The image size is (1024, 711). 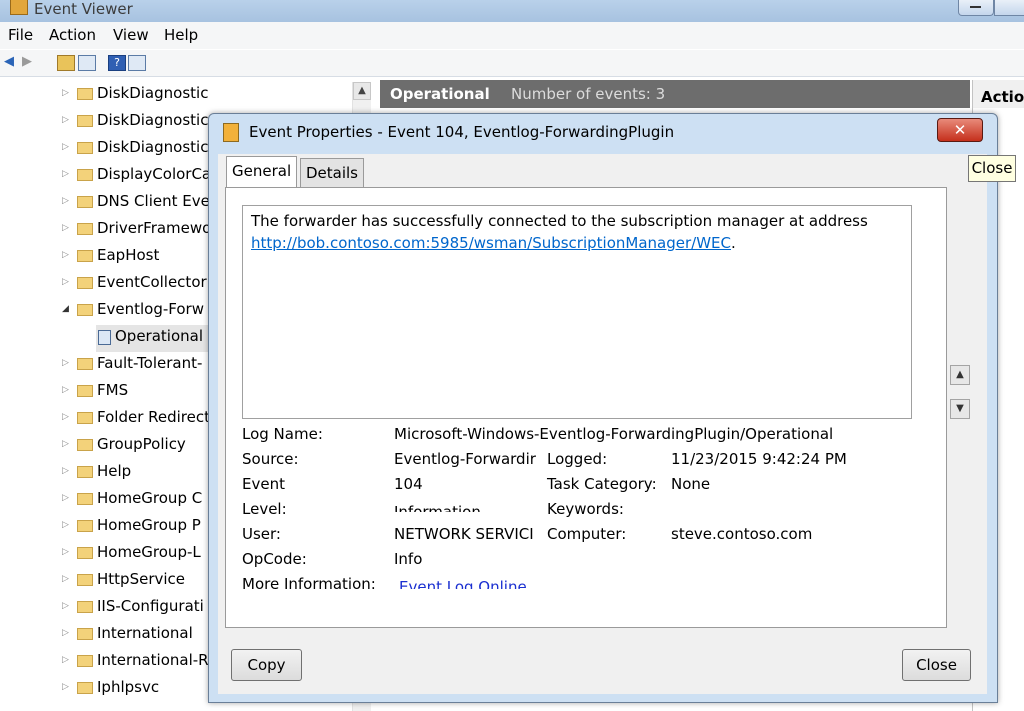 I want to click on forward-icon: ▶, so click(x=30, y=62).